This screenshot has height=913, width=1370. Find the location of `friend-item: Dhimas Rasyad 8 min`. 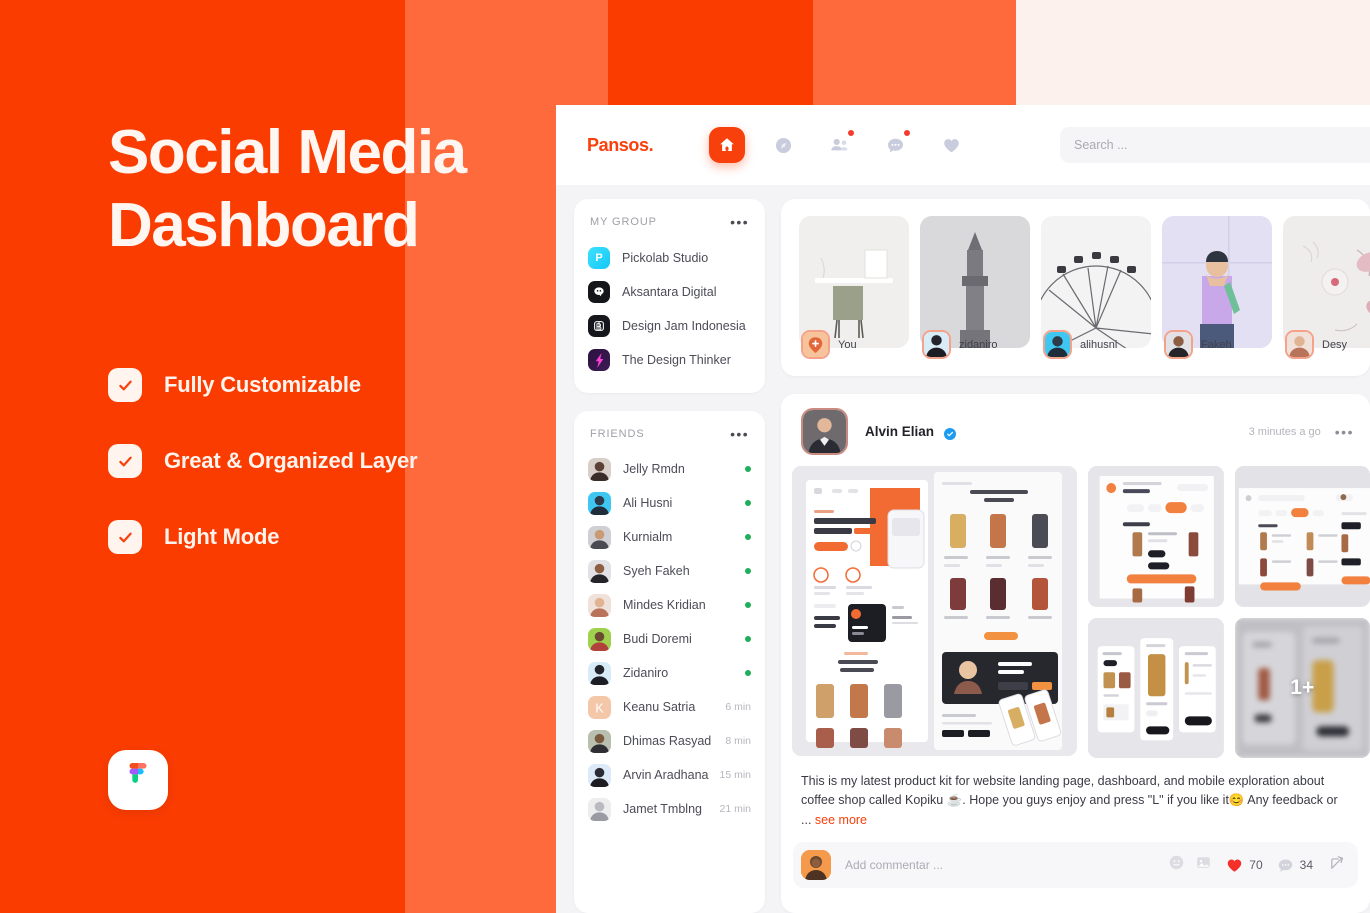

friend-item: Dhimas Rasyad 8 min is located at coordinates (669, 741).